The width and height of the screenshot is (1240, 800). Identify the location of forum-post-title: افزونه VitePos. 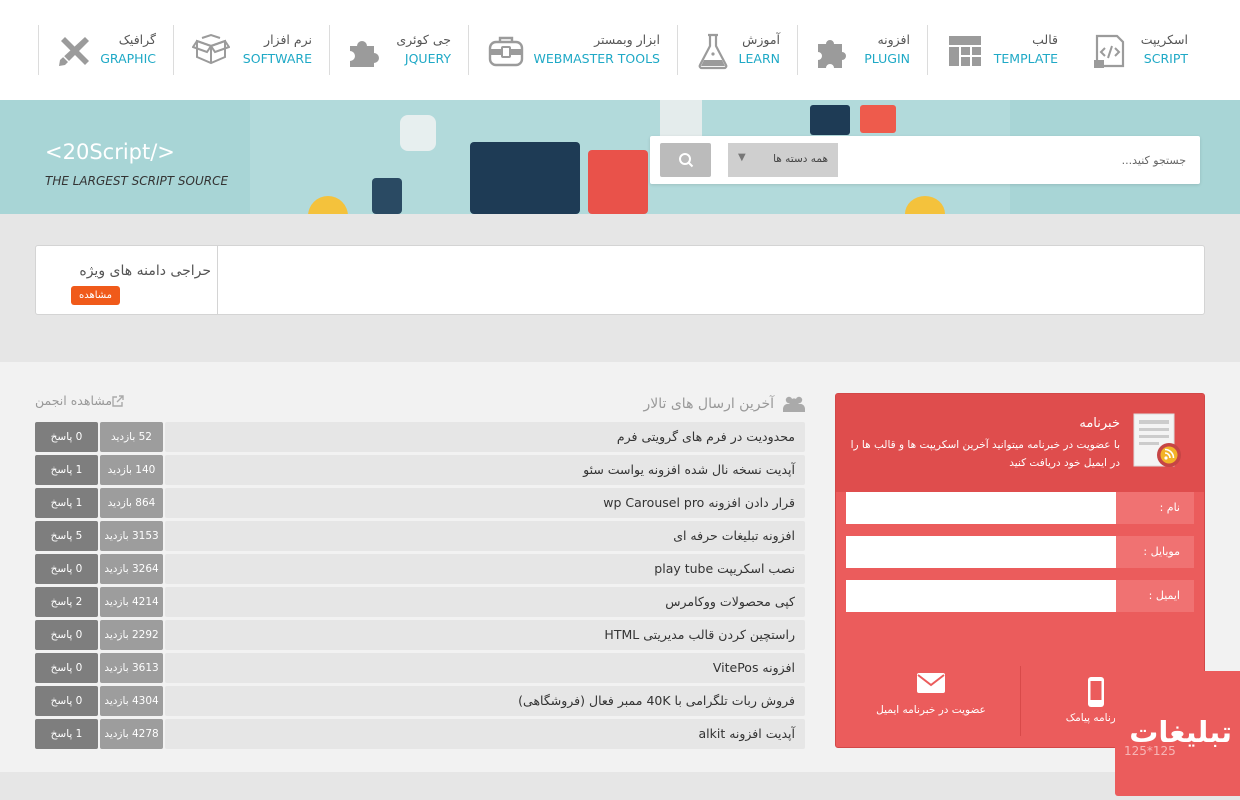
(754, 667).